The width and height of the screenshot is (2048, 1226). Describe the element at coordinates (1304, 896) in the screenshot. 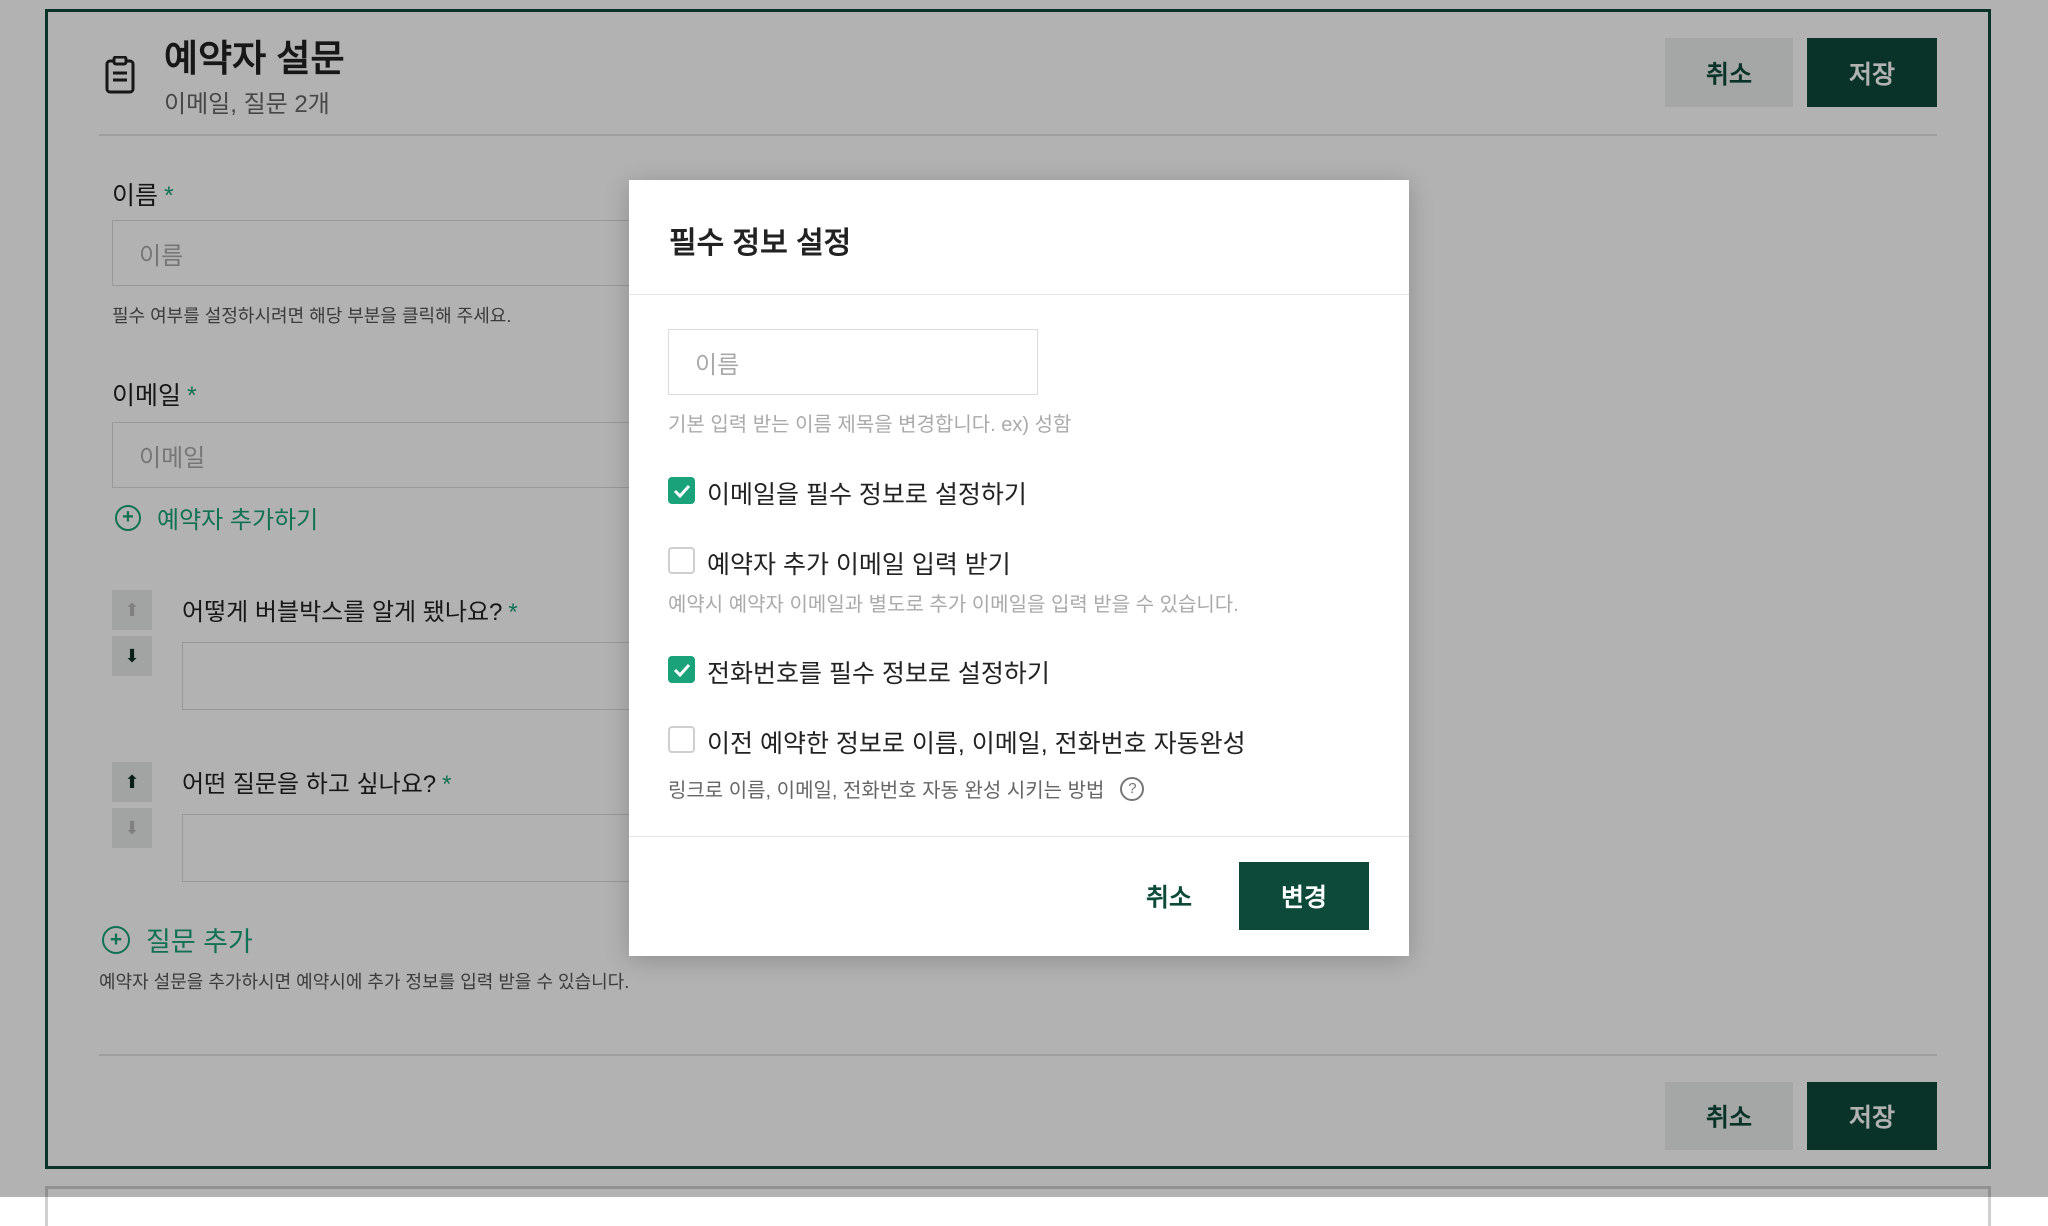

I see `modal-change-button: 변경` at that location.